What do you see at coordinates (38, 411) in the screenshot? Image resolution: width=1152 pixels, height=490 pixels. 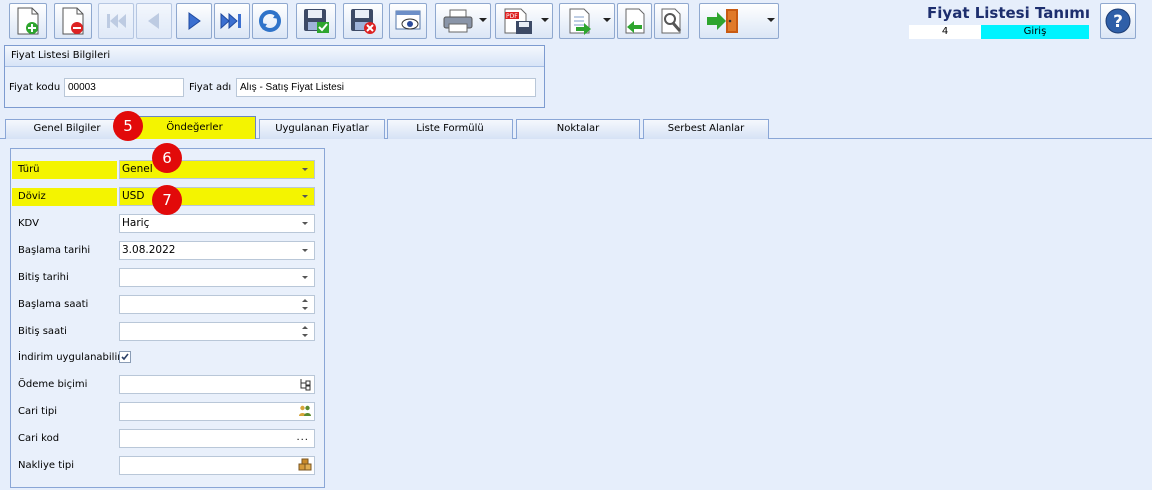 I see `account-type-label: Cari tipi` at bounding box center [38, 411].